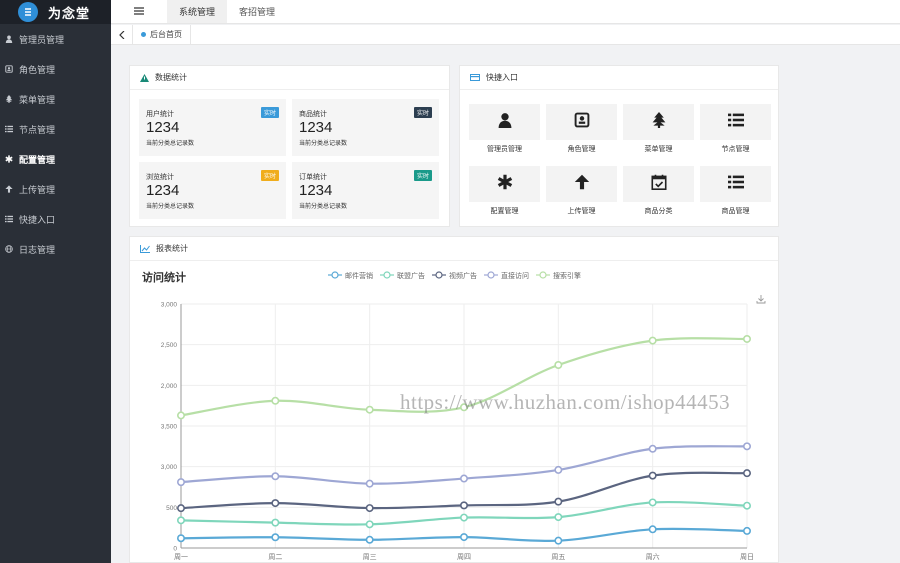 This screenshot has height=563, width=900. What do you see at coordinates (162, 34) in the screenshot?
I see `page-tab-home: 后台首页` at bounding box center [162, 34].